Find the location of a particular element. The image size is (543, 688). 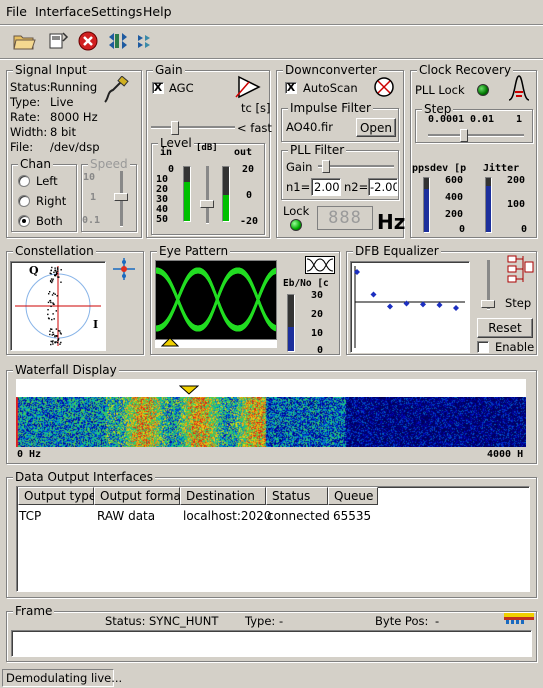

menu-file: File is located at coordinates (16, 11).